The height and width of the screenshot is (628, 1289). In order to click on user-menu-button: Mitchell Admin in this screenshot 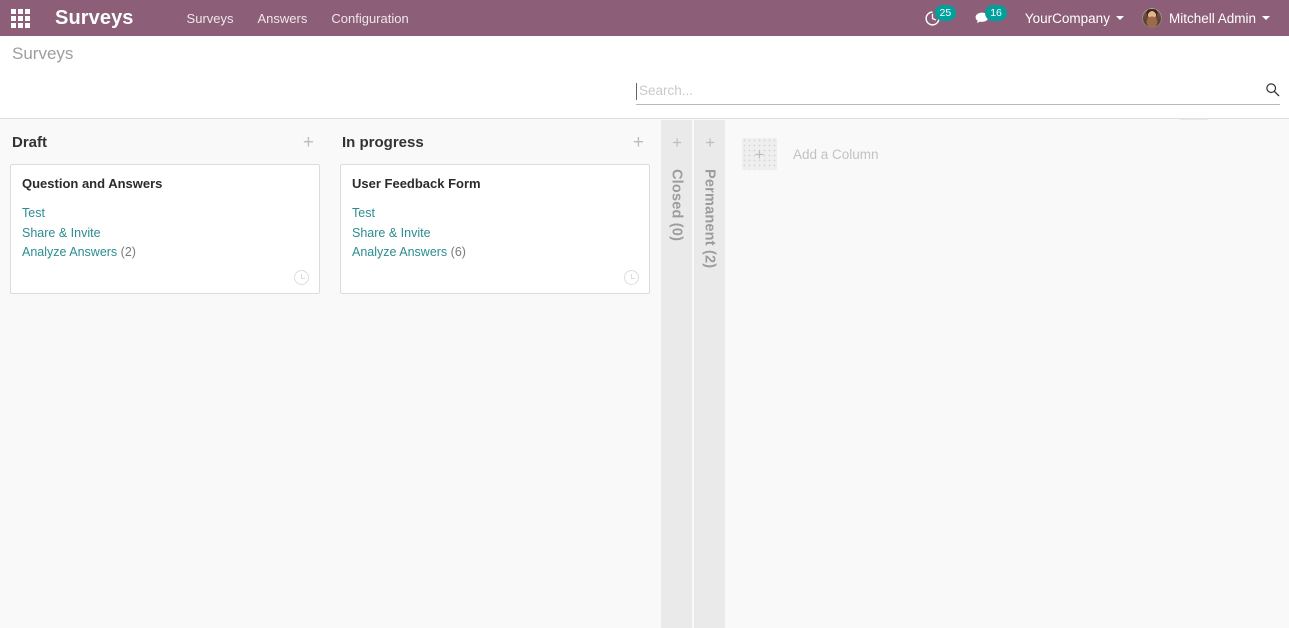, I will do `click(1206, 18)`.